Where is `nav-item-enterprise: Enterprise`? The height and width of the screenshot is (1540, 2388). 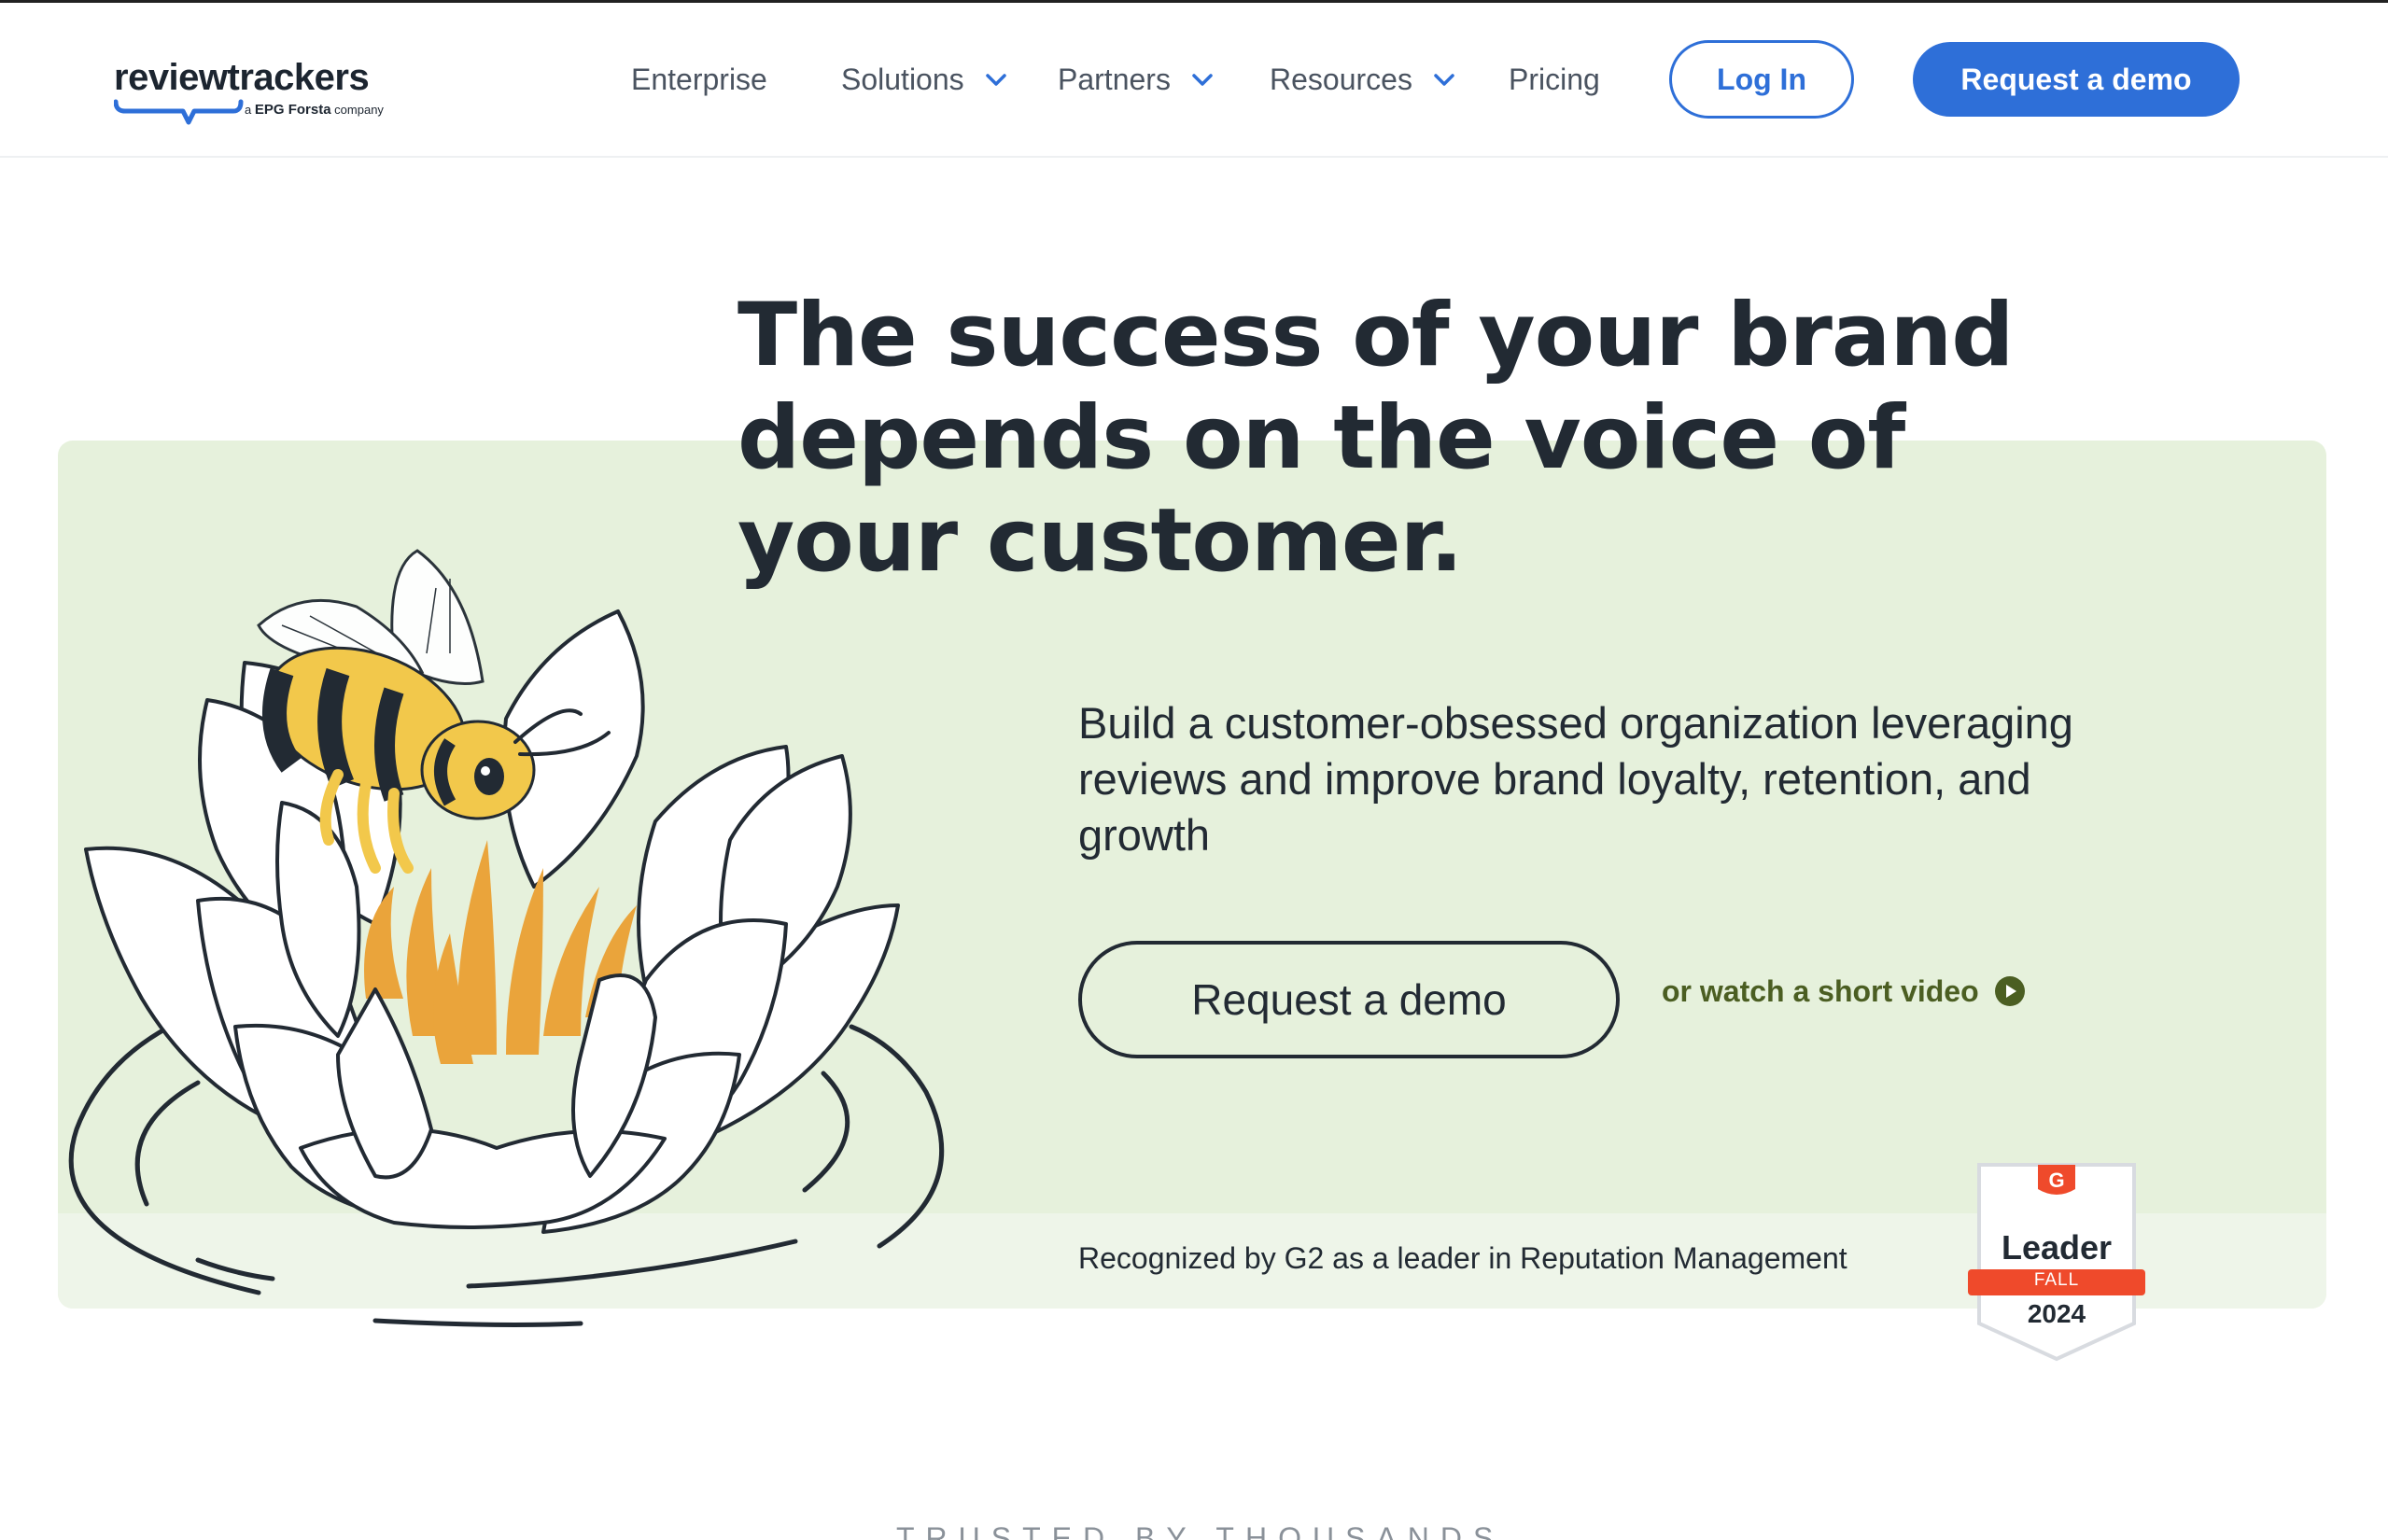
nav-item-enterprise: Enterprise is located at coordinates (699, 79).